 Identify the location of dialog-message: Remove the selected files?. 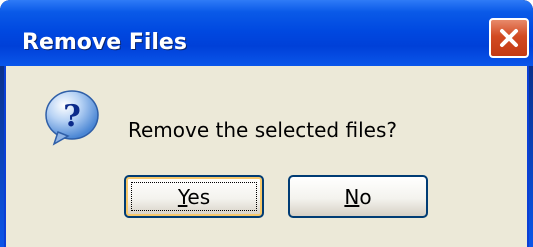
(262, 130).